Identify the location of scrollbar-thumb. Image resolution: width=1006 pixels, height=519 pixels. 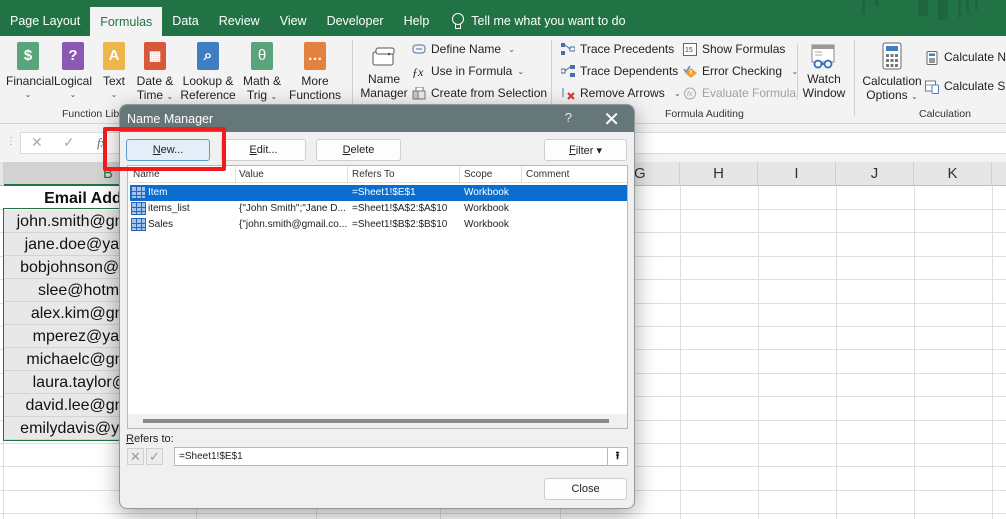
(376, 421).